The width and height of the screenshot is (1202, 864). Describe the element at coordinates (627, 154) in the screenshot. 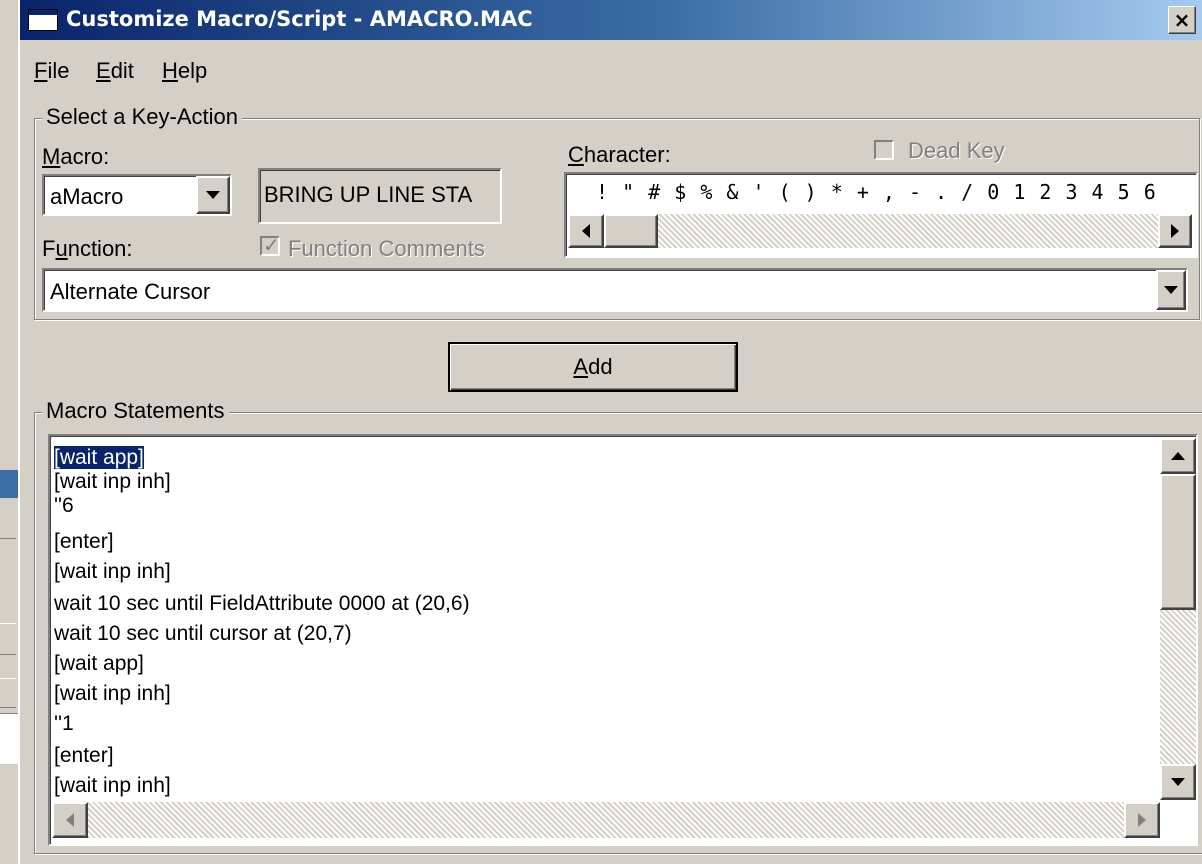

I see `character-label-text: haracter:` at that location.